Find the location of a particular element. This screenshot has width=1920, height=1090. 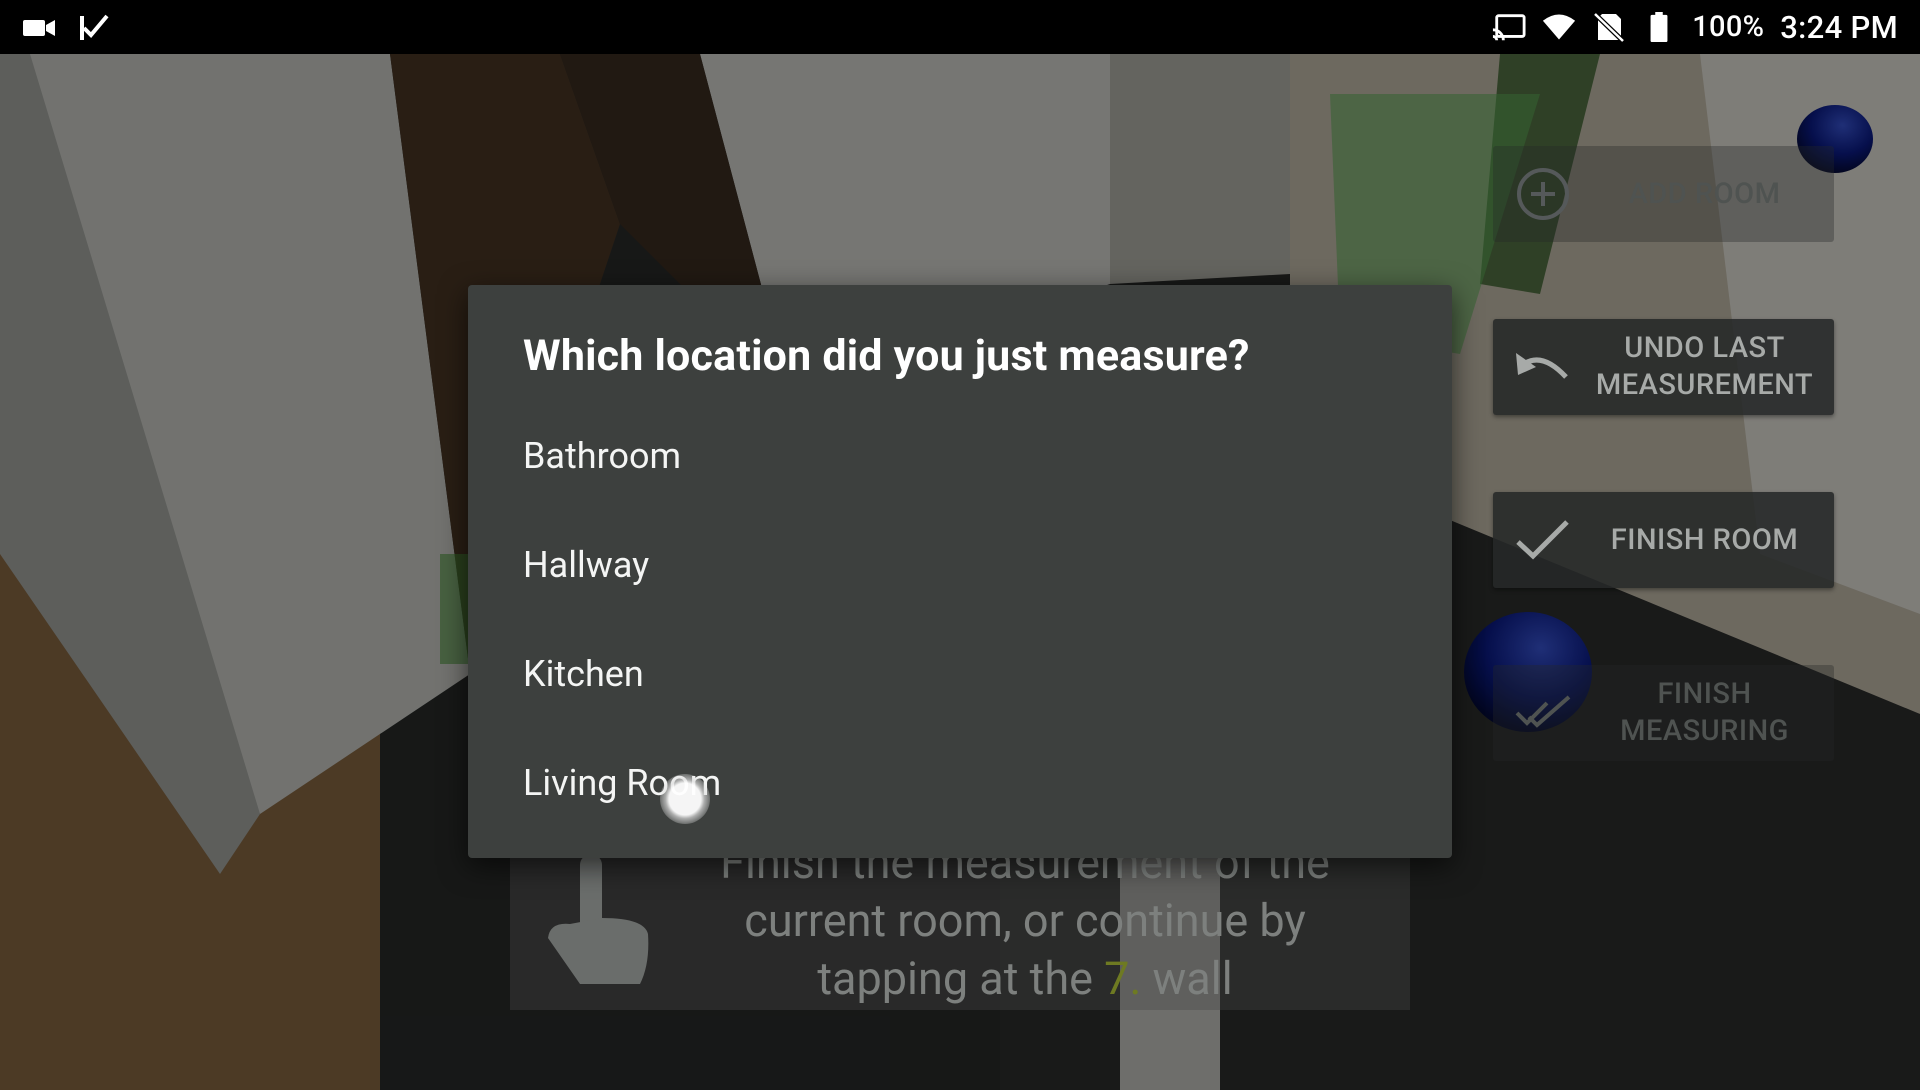

add-room-button: ADD ROOM is located at coordinates (1663, 194).